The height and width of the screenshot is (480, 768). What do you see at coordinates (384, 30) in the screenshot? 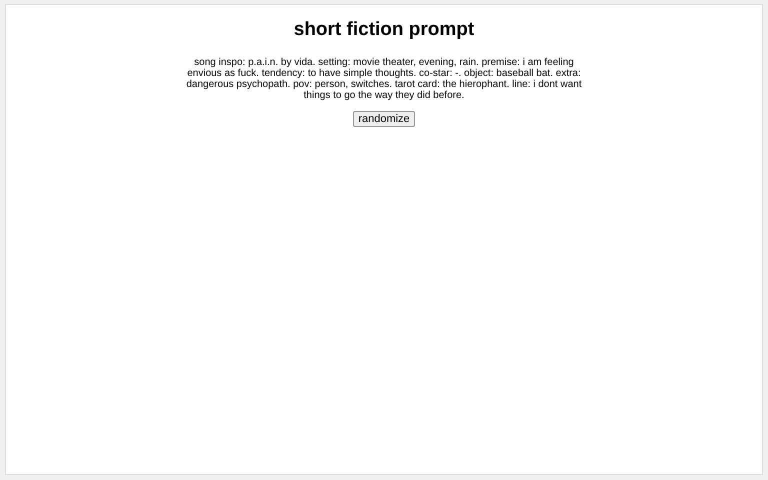
I see `page-title: short fiction prompt` at bounding box center [384, 30].